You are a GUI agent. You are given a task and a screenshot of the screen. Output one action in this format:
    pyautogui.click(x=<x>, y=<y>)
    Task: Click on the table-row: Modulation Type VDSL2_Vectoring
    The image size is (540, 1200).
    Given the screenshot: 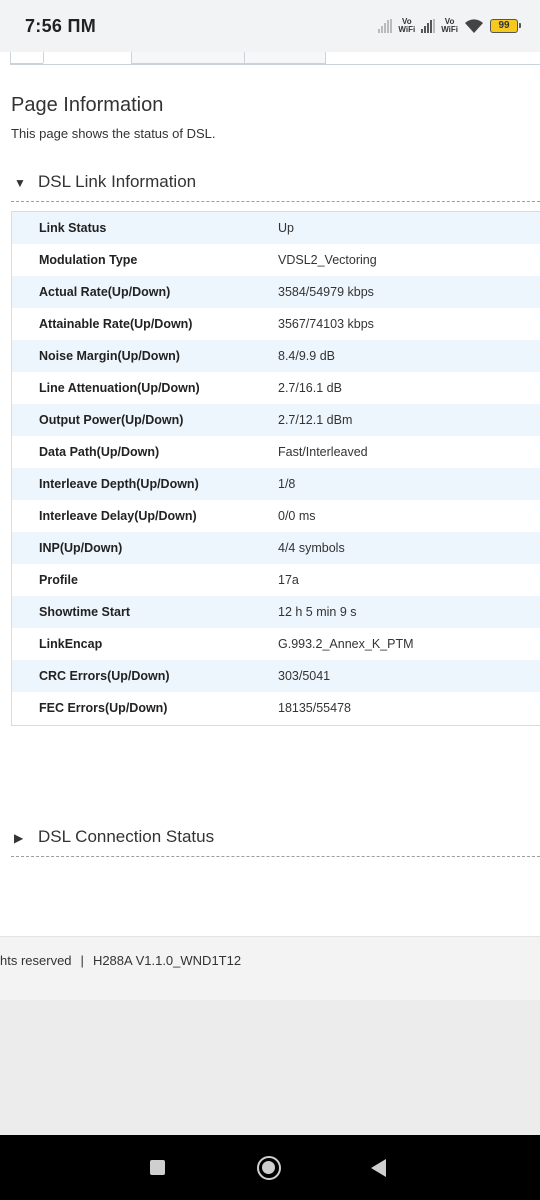 What is the action you would take?
    pyautogui.click(x=276, y=260)
    